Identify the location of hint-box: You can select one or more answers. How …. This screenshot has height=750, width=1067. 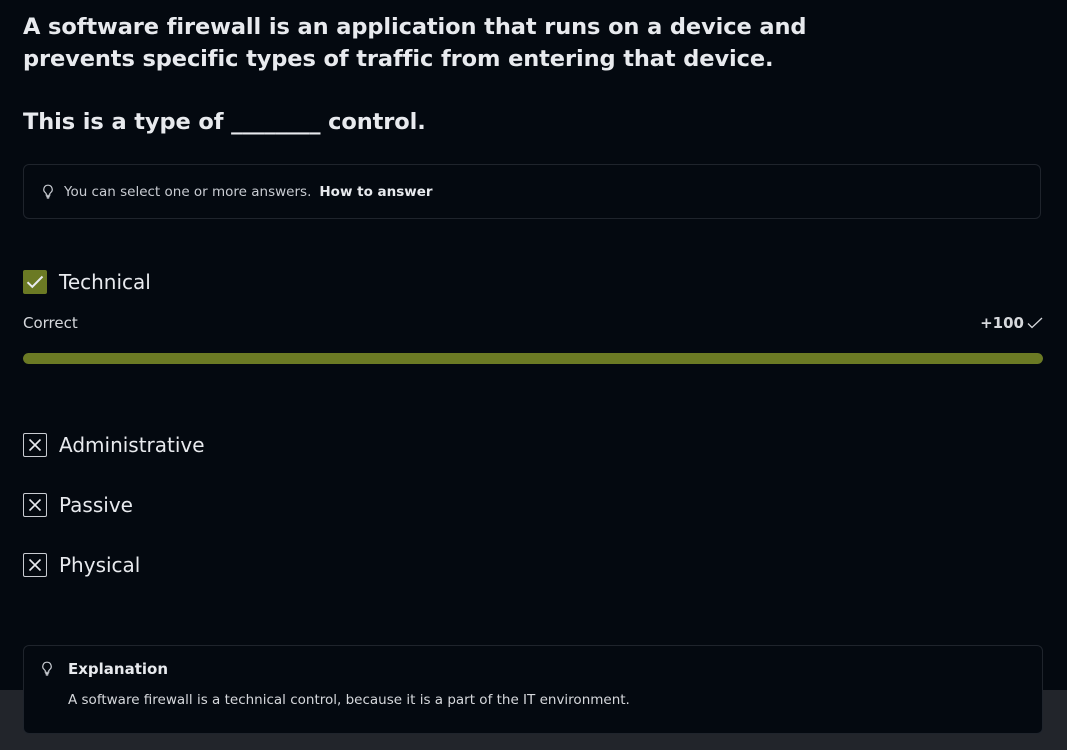
(532, 191).